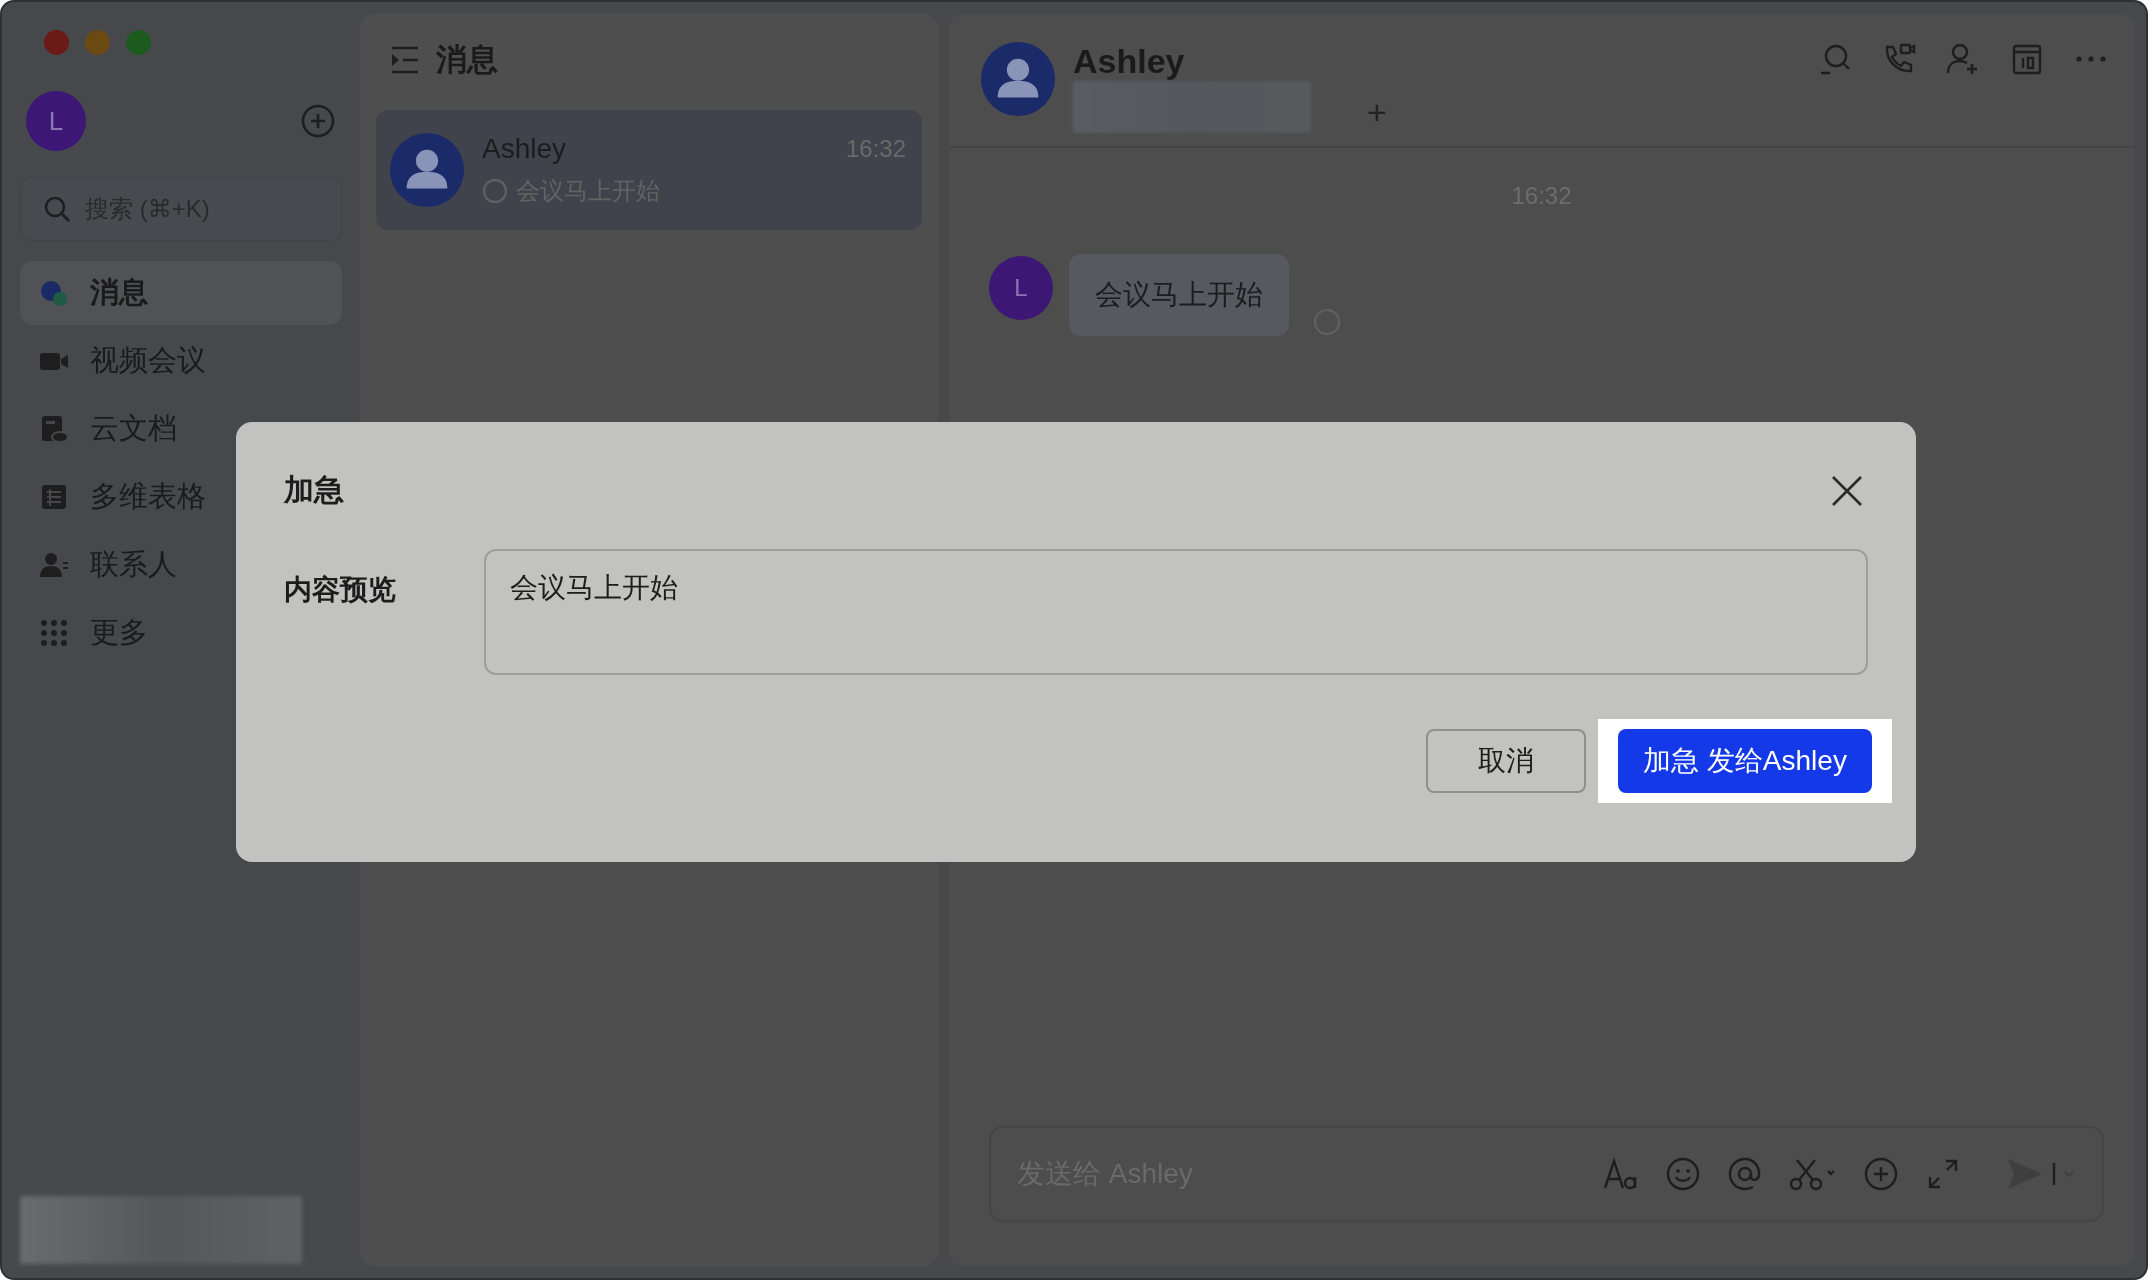 This screenshot has width=2148, height=1280. What do you see at coordinates (1176, 612) in the screenshot?
I see `preview-field: 会议马上开始` at bounding box center [1176, 612].